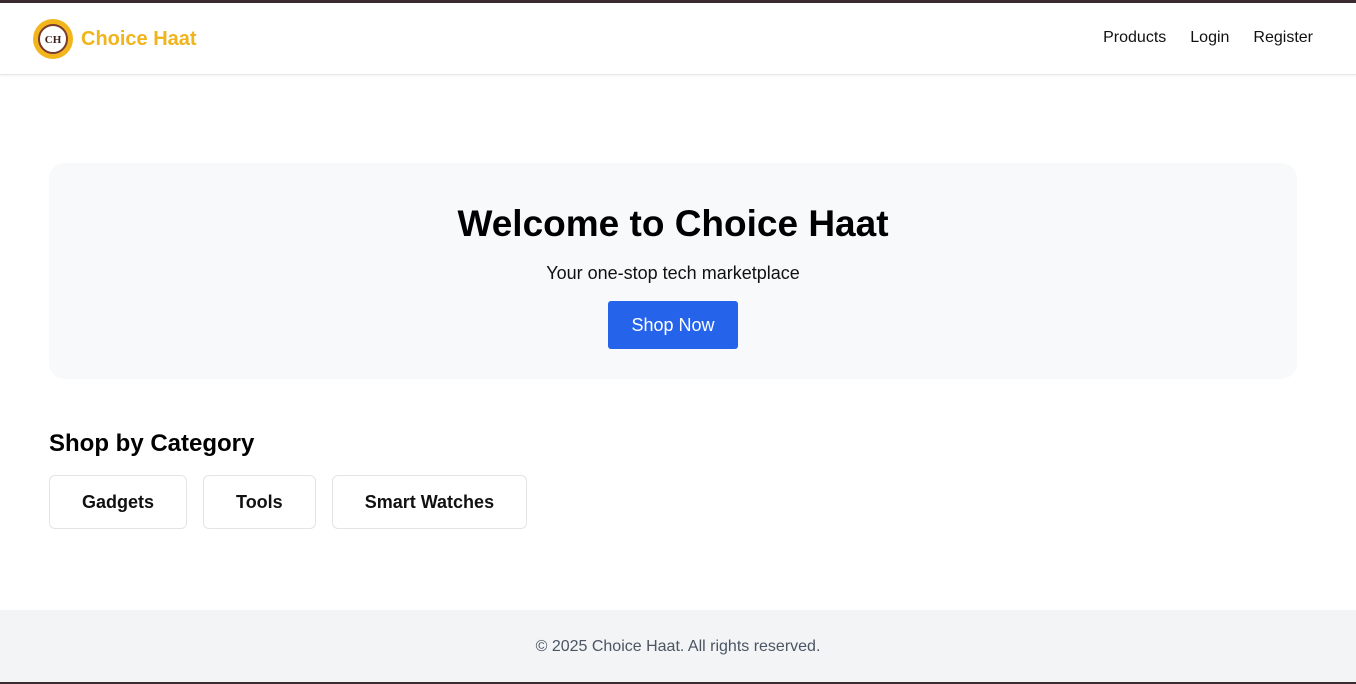  Describe the element at coordinates (1134, 38) in the screenshot. I see `nav-link-products: Products` at that location.